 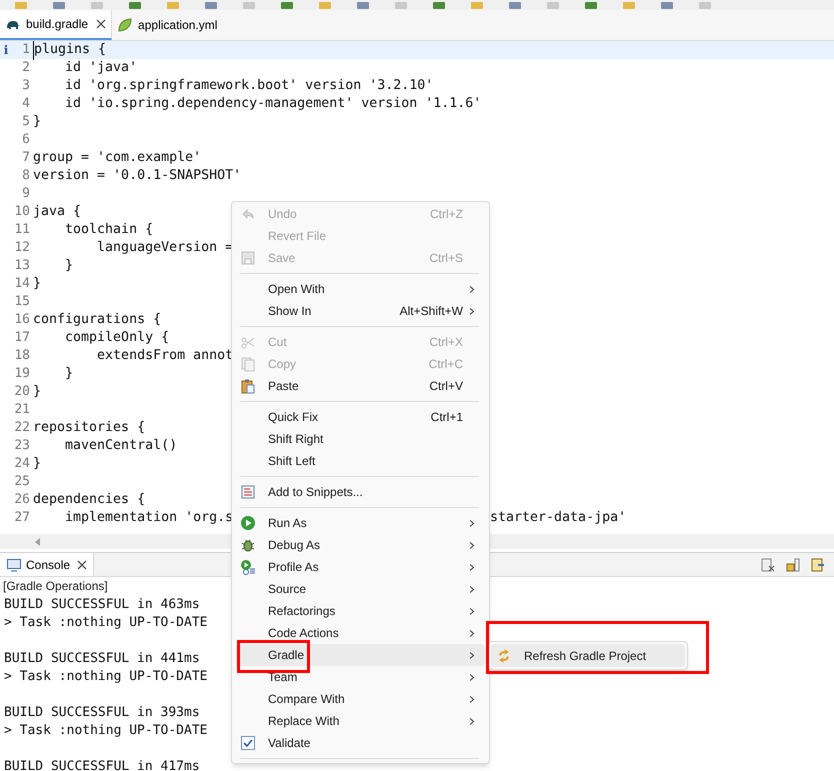 I want to click on console-line: BUILD SUCCESSFUL in 393ms, so click(x=102, y=712).